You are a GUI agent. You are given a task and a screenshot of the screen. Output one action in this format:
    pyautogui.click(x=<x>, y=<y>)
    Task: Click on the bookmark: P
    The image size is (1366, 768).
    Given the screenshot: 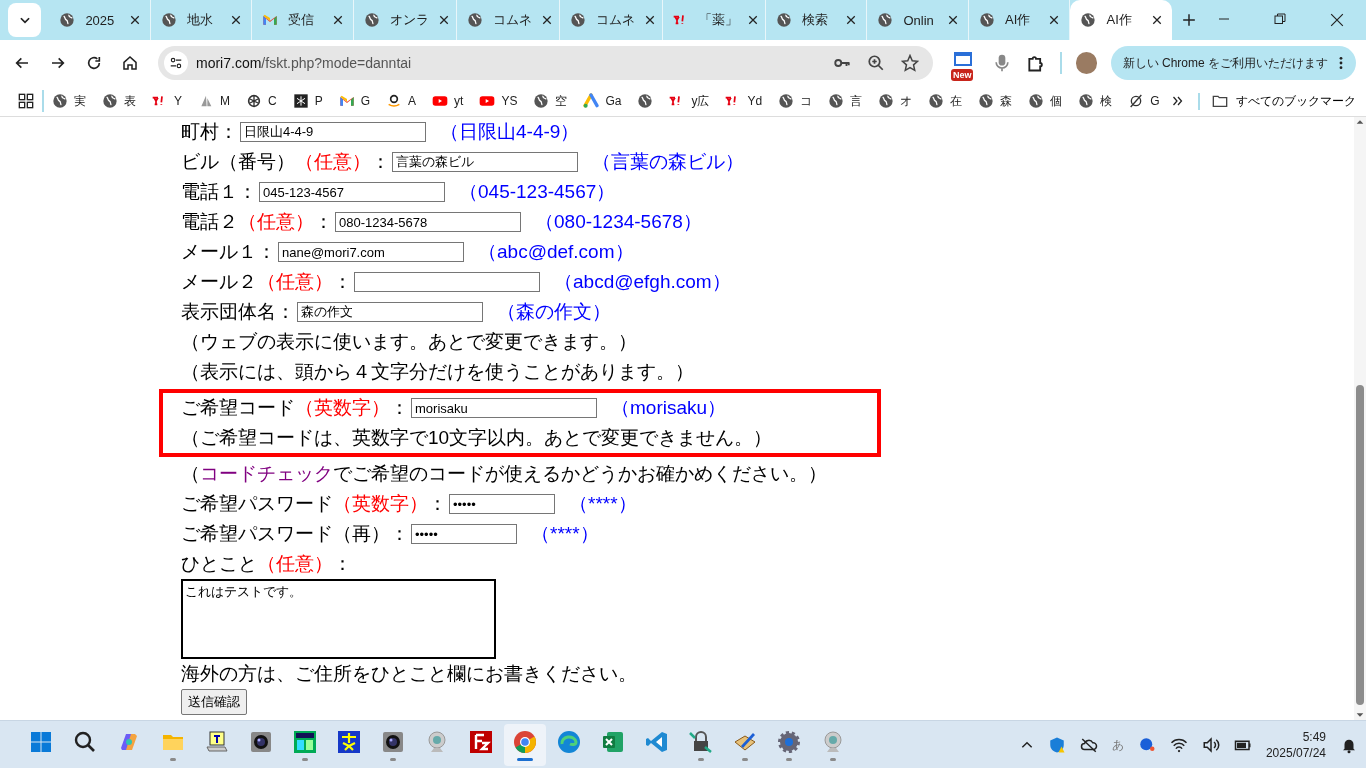 What is the action you would take?
    pyautogui.click(x=307, y=101)
    